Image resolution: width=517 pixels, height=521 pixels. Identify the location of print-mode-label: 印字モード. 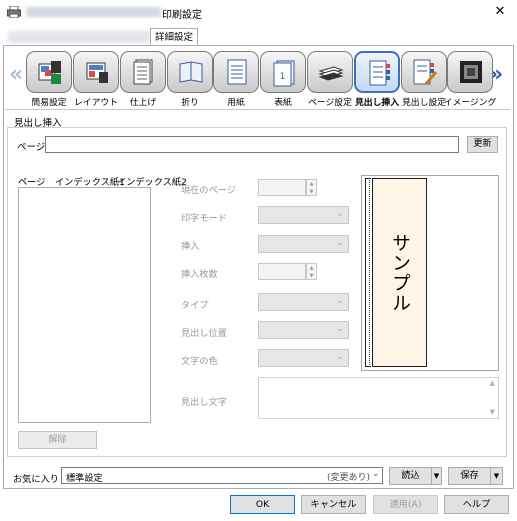
(204, 218).